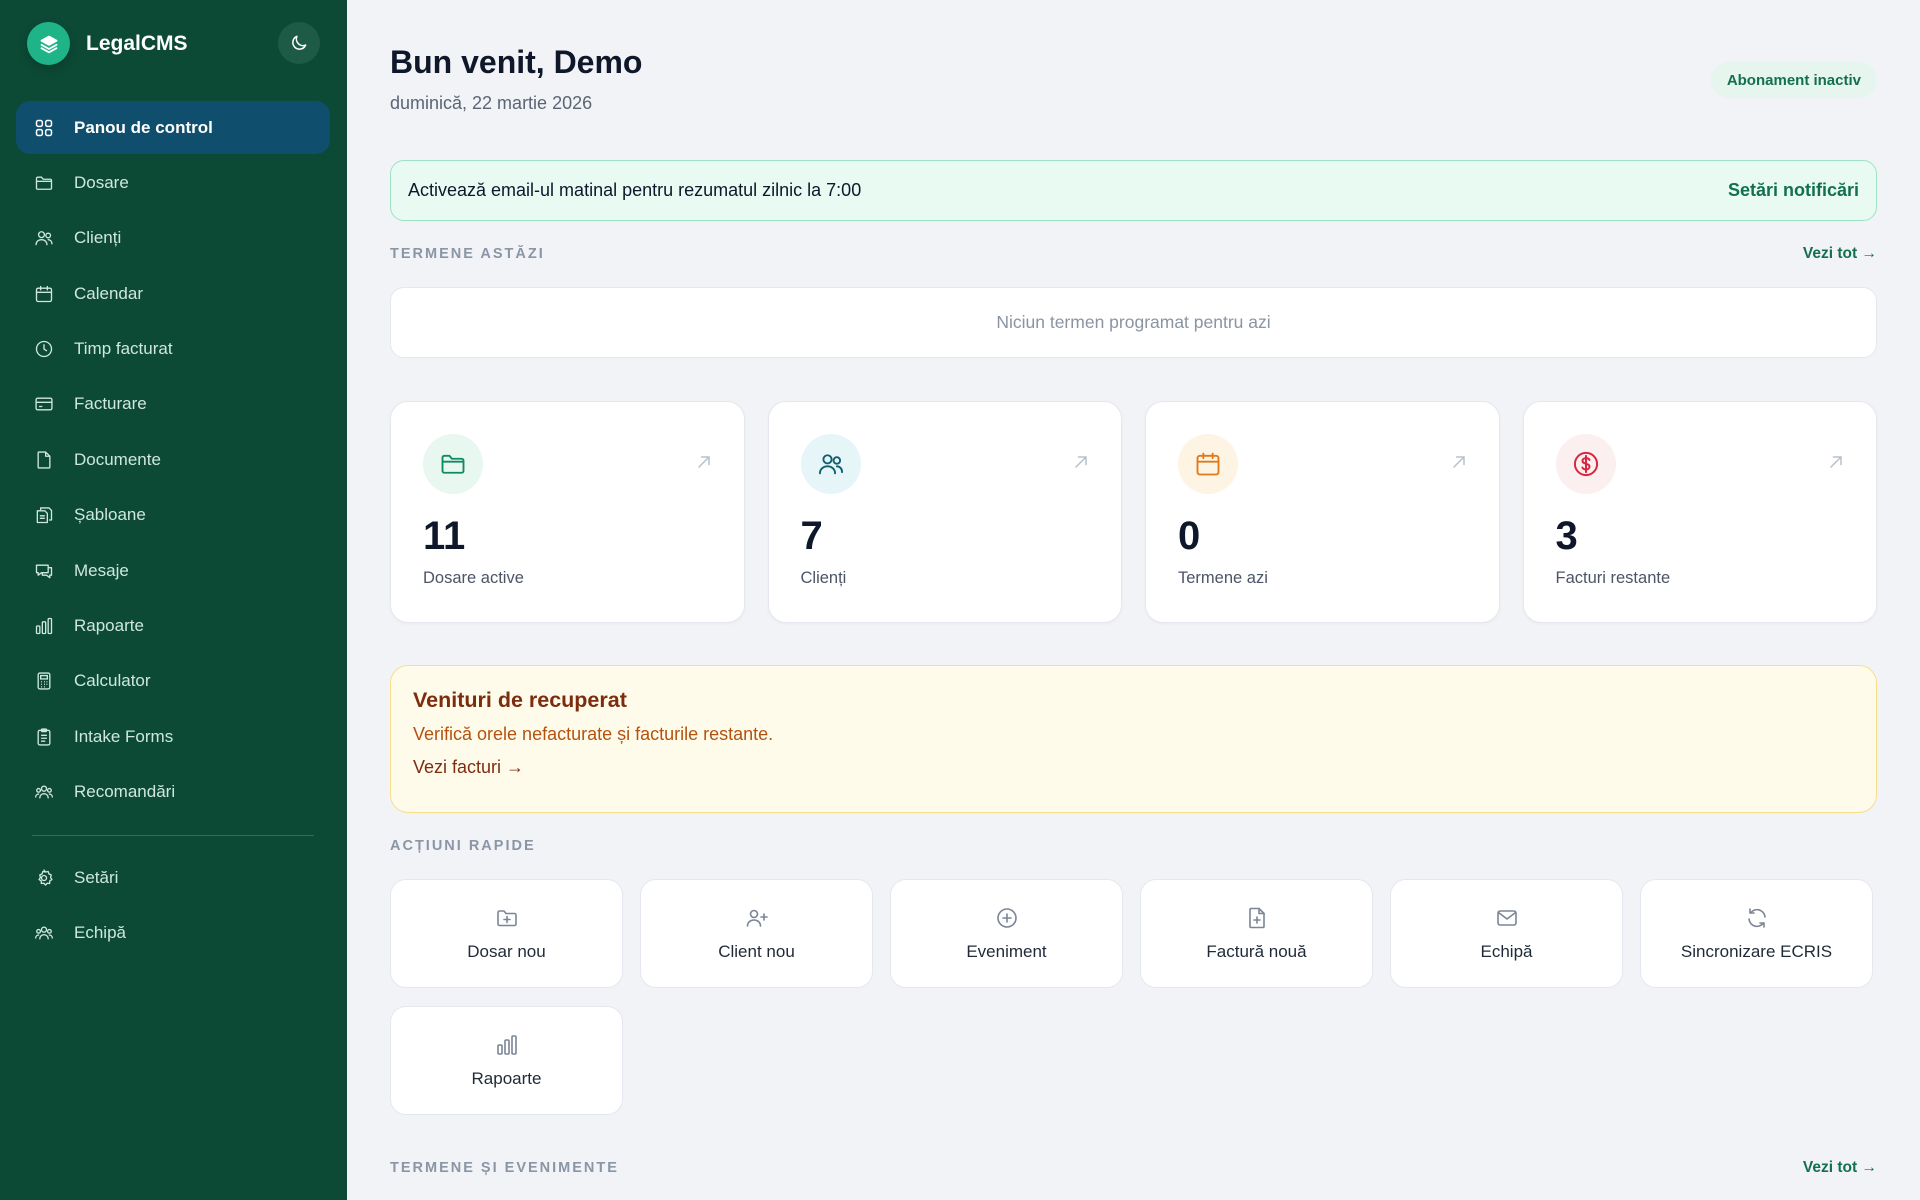 The height and width of the screenshot is (1200, 1920). Describe the element at coordinates (100, 932) in the screenshot. I see `sidebar-item-label: Echipă` at that location.